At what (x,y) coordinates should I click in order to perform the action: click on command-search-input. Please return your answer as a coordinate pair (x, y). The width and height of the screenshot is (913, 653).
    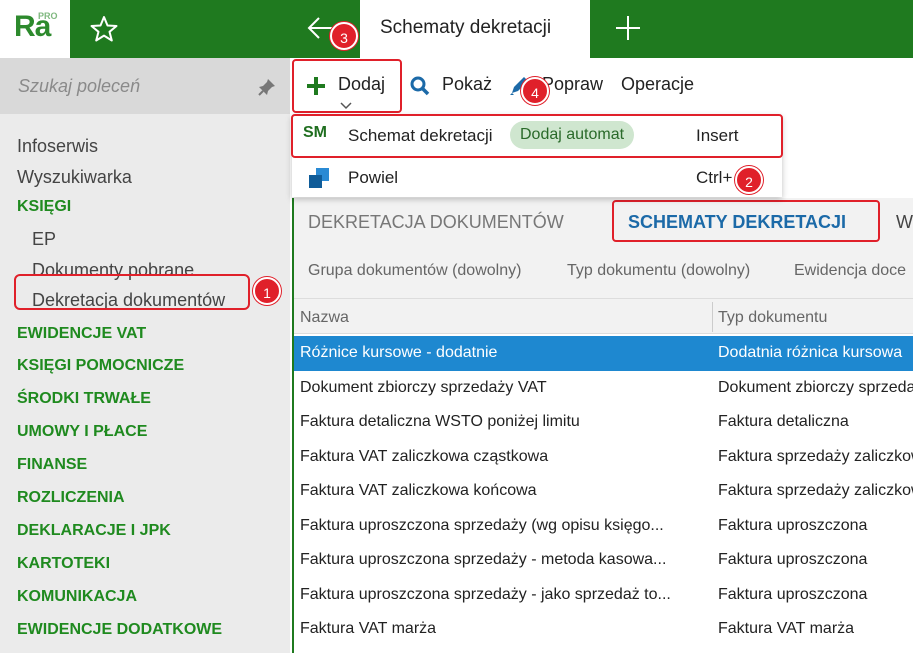
    Looking at the image, I should click on (130, 86).